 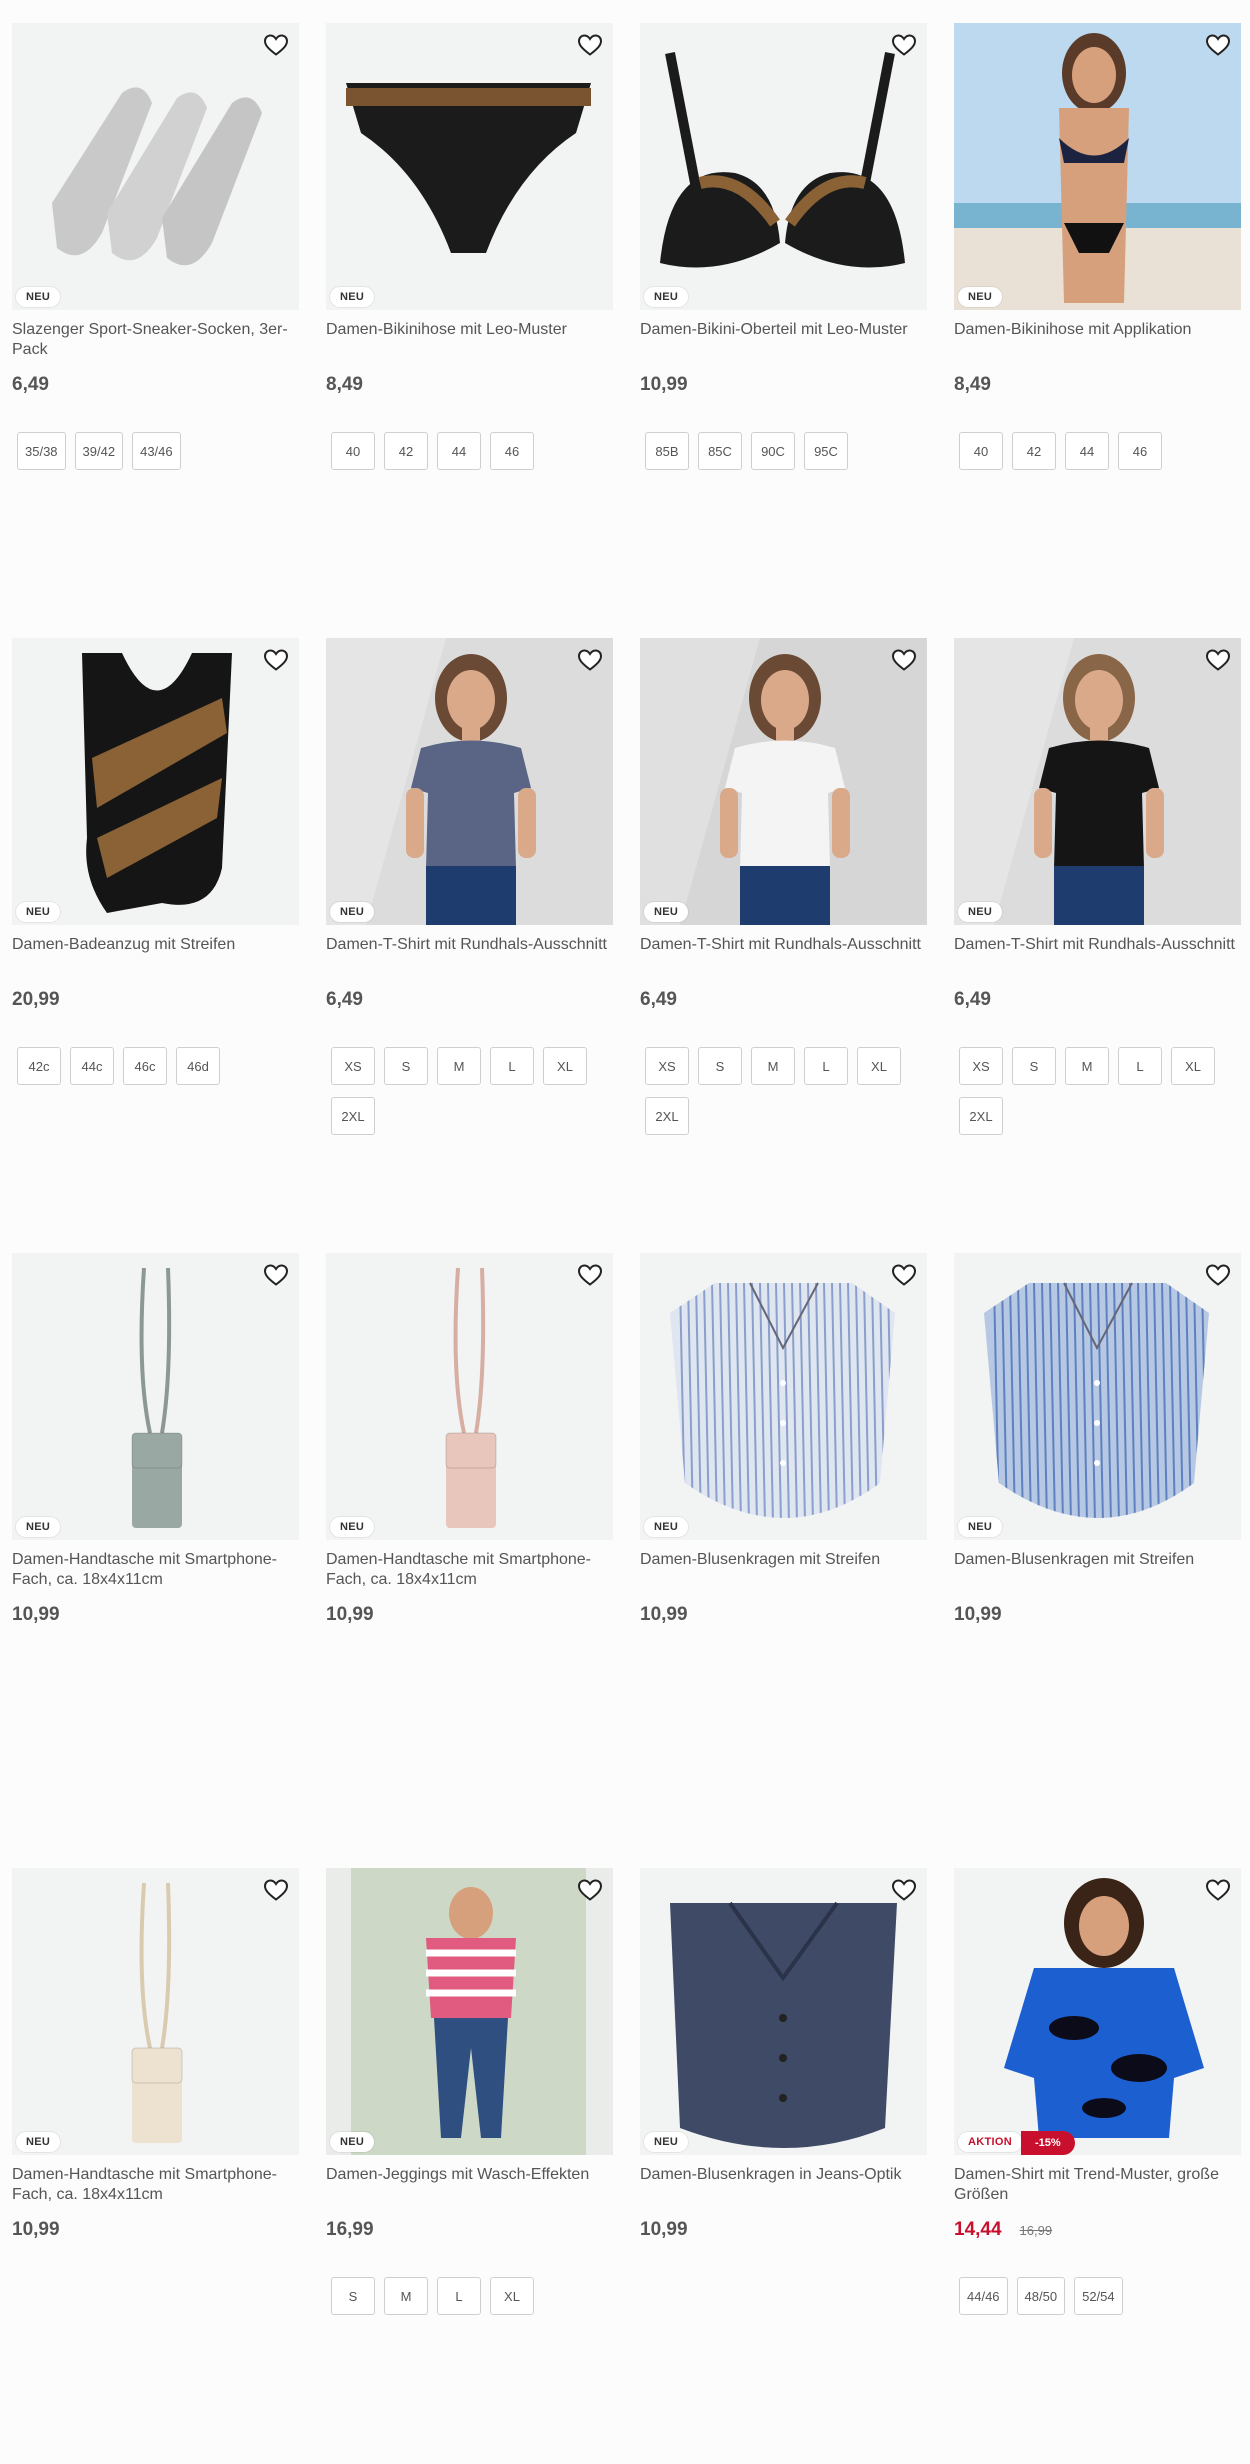 I want to click on size-option: 44c, so click(x=92, y=1066).